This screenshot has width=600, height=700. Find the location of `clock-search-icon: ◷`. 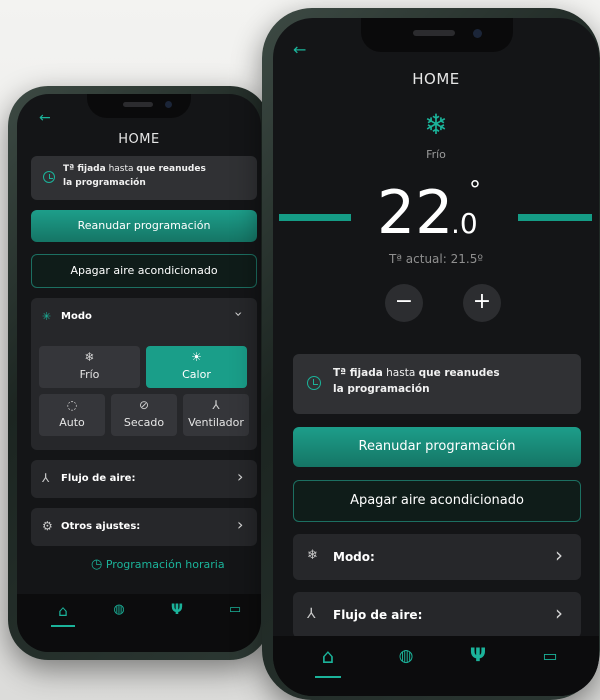

clock-search-icon: ◷ is located at coordinates (97, 564).